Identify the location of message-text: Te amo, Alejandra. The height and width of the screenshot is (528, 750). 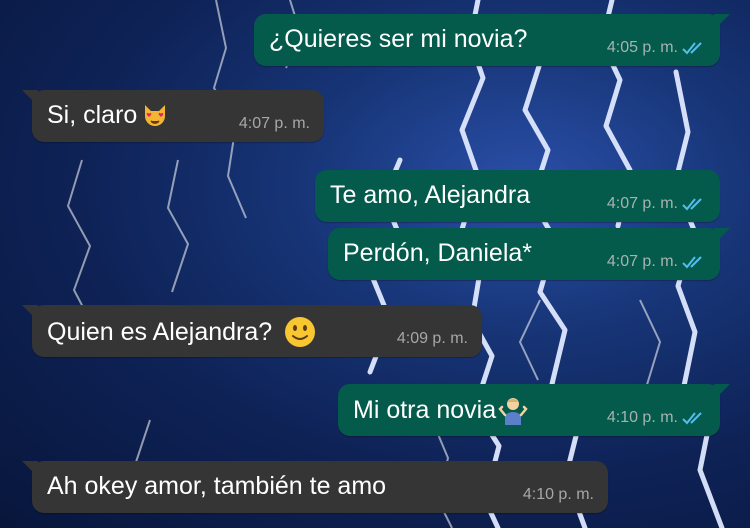
(430, 195).